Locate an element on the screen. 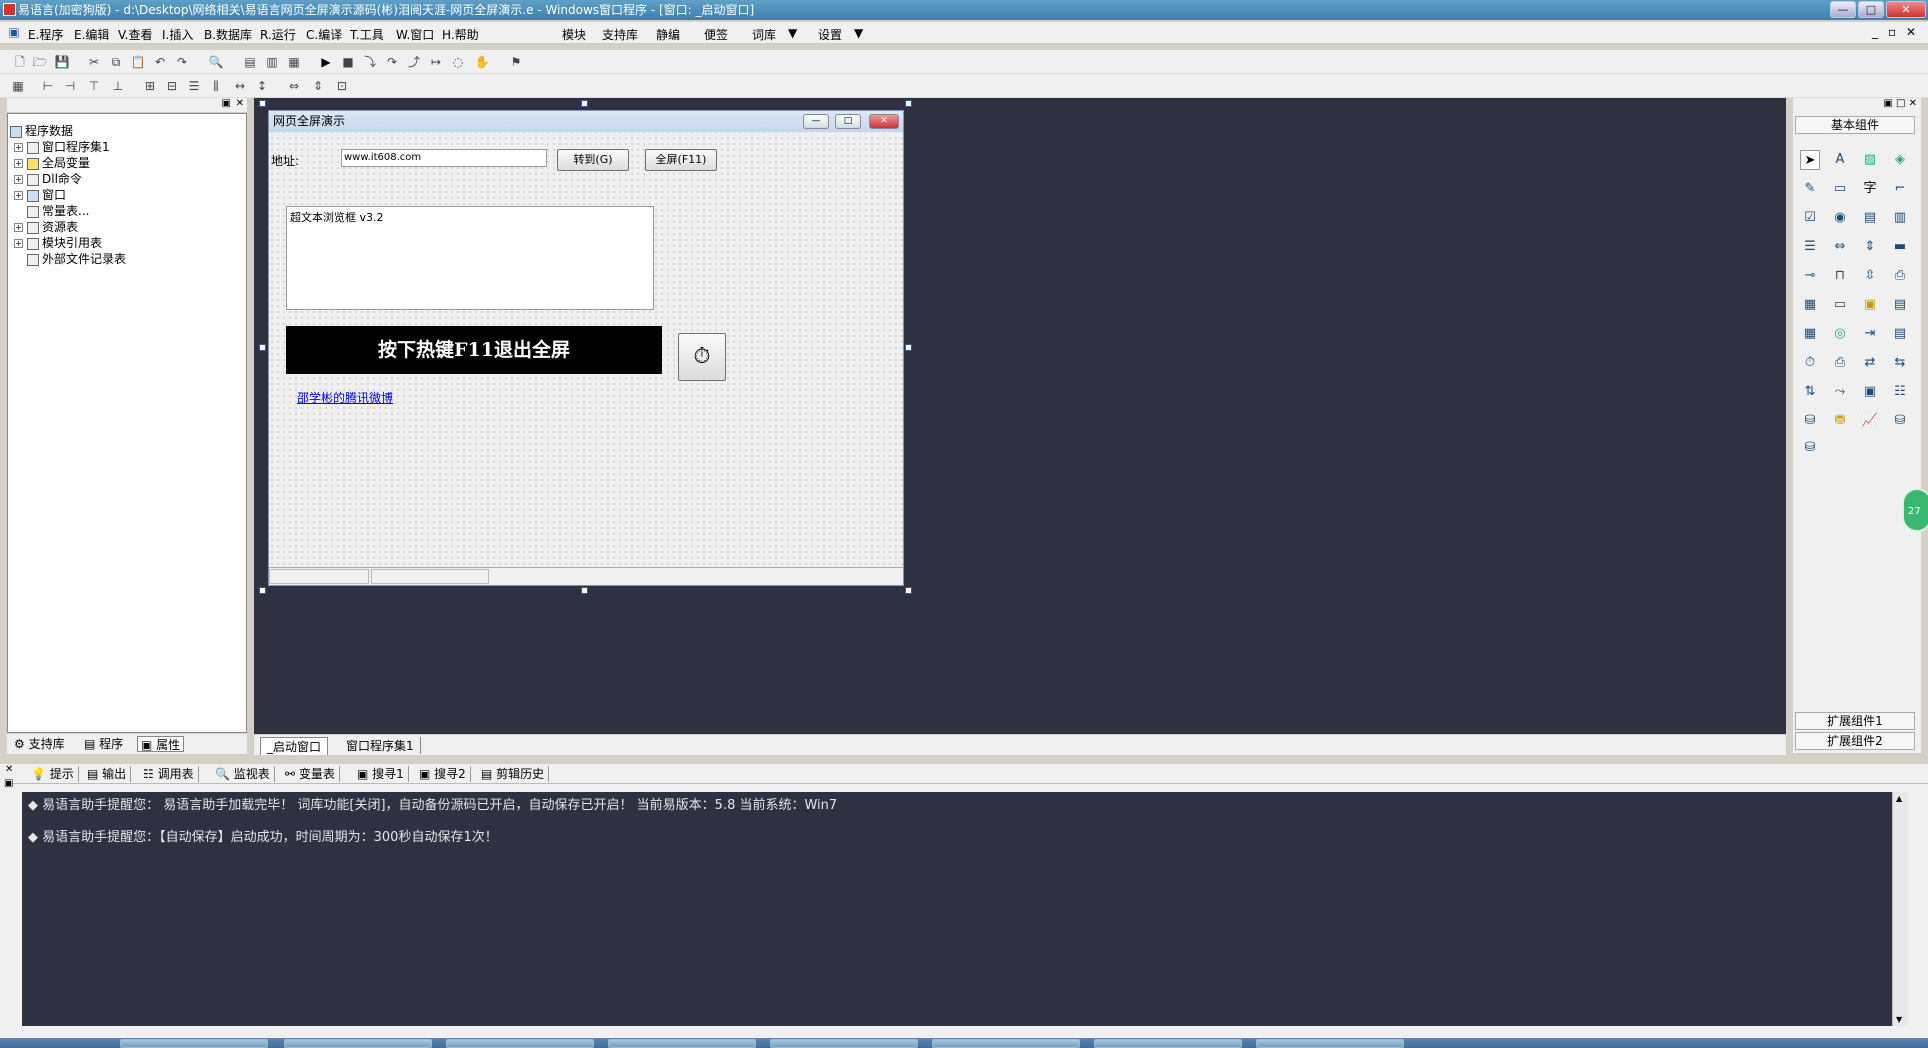 The width and height of the screenshot is (1928, 1048). tree-item-external-files: 外部文件记录表 is located at coordinates (76, 258).